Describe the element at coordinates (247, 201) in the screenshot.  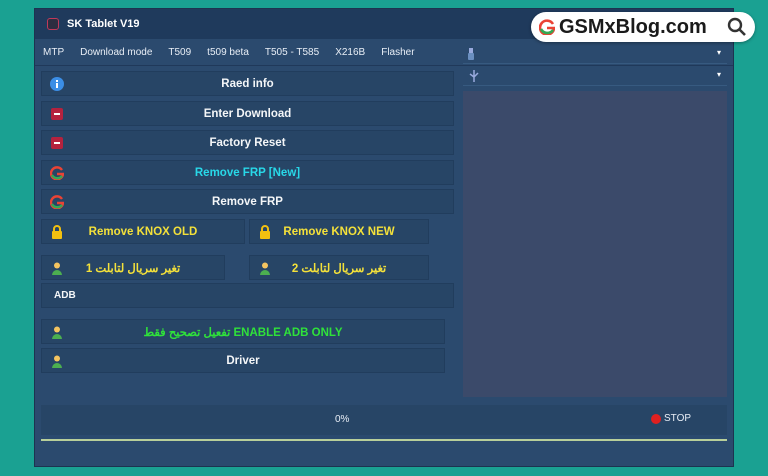
I see `remove-frp-button: Remove FRP` at that location.